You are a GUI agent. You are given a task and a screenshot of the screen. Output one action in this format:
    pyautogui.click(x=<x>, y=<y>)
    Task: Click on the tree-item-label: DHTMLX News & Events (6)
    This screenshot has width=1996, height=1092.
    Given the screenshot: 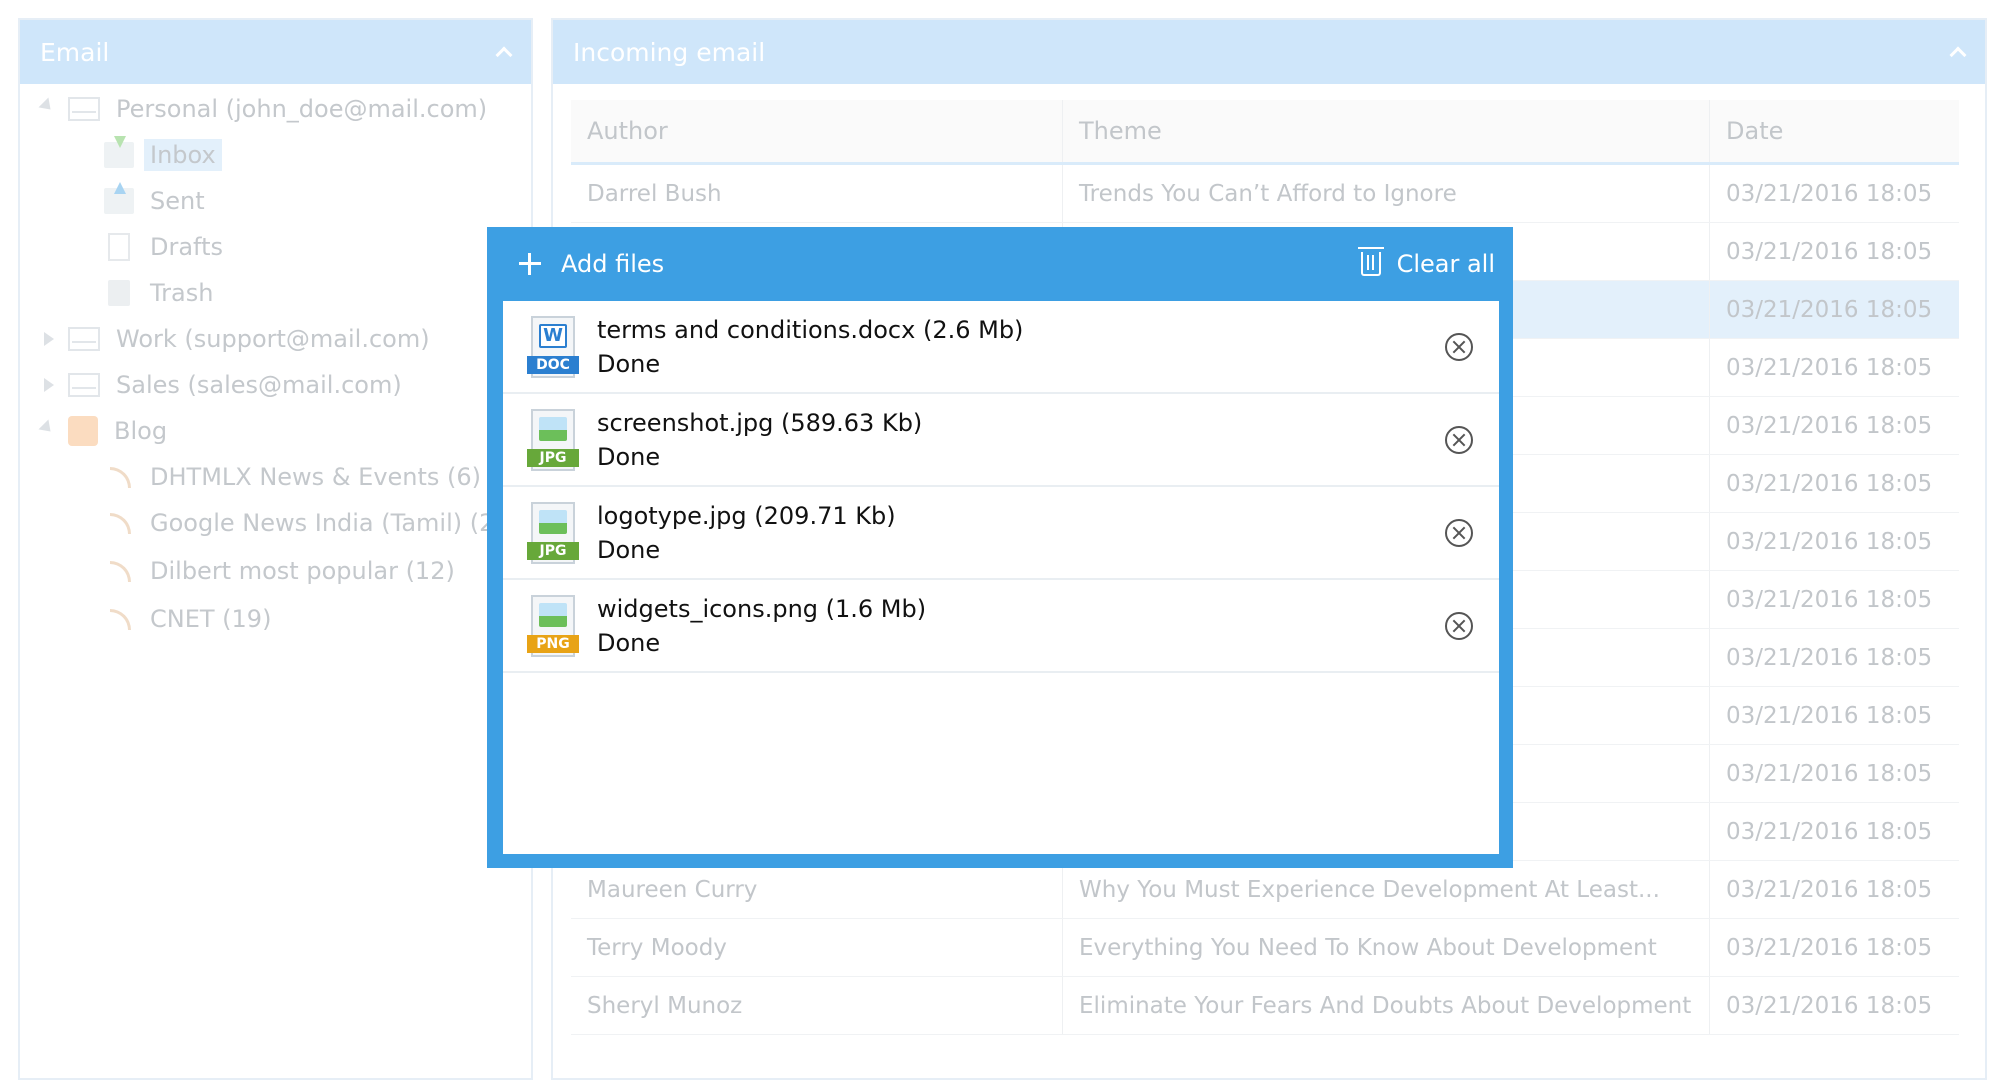 What is the action you would take?
    pyautogui.click(x=316, y=477)
    